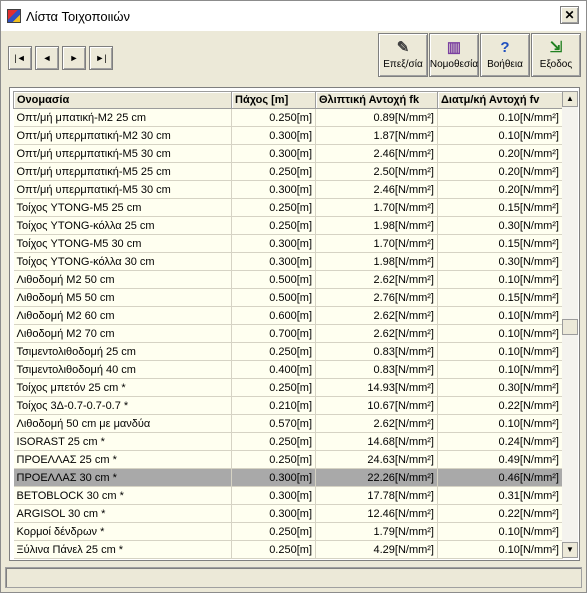  I want to click on cell-compressive: 4.29 [N/mm²], so click(376, 549).